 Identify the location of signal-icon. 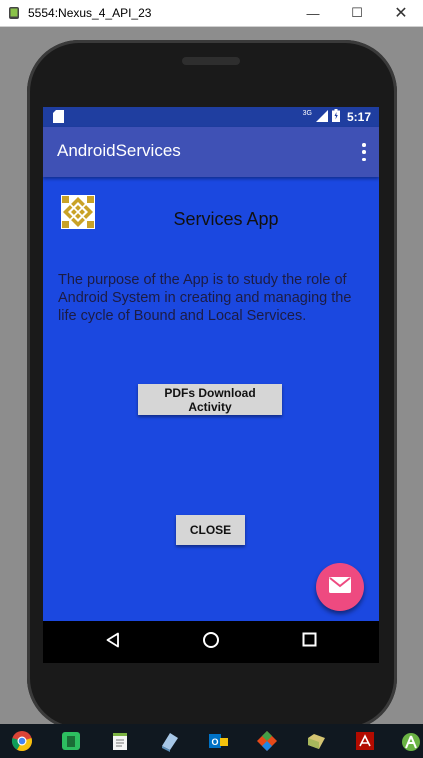
(321, 117).